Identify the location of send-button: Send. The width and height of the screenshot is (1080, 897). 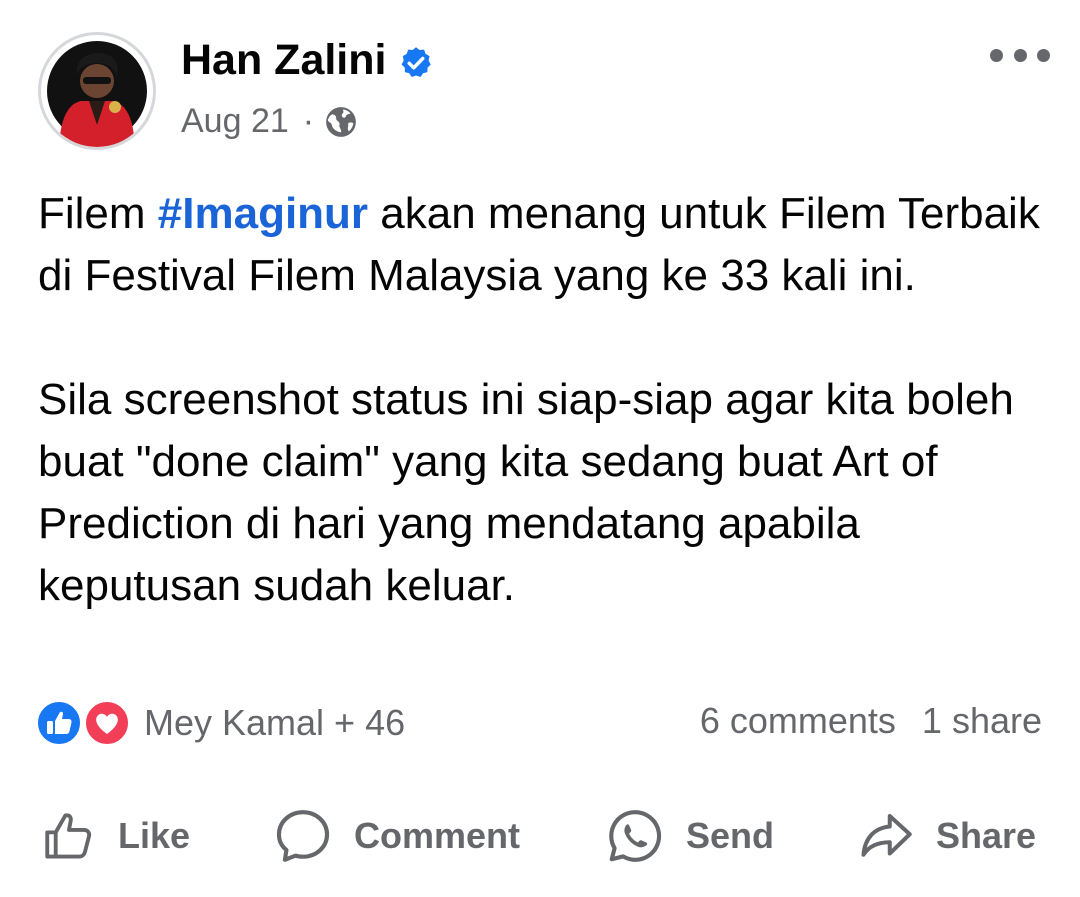
(689, 836).